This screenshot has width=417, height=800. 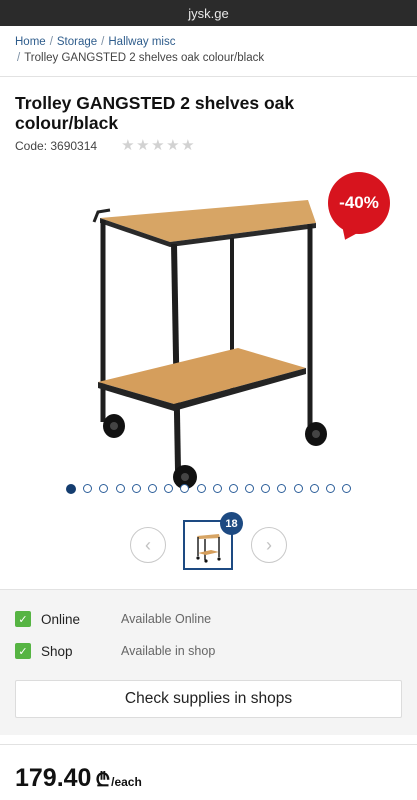 I want to click on gallery-next-button: ›, so click(x=269, y=545).